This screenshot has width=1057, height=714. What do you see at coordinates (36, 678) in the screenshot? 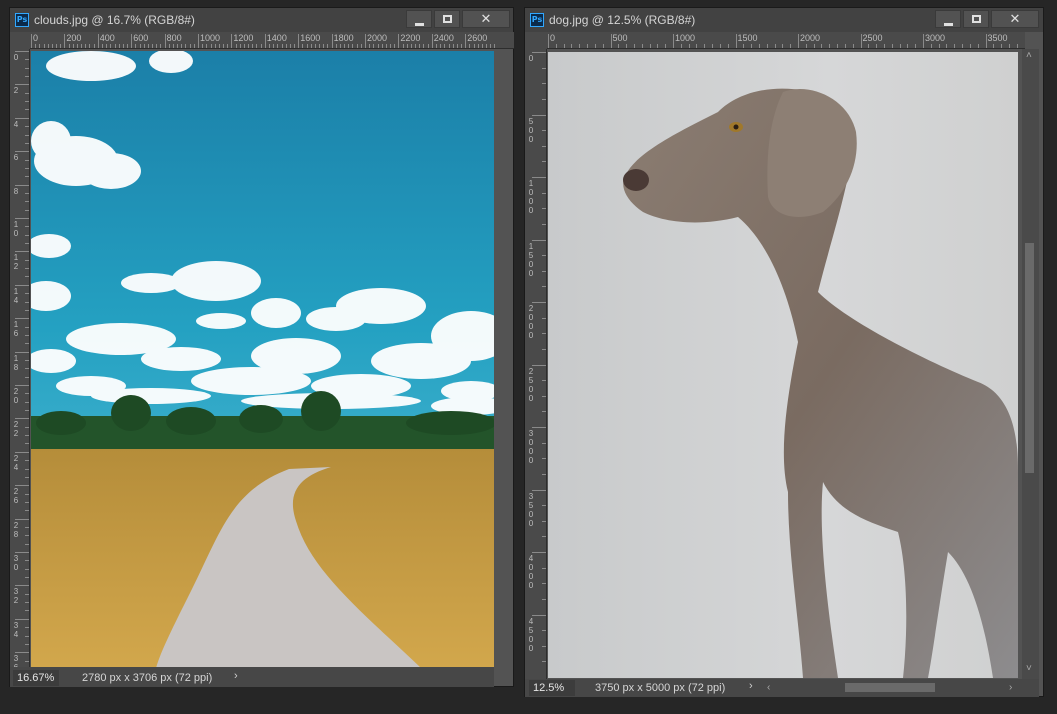
I see `zoom-level-field: 16.67%` at bounding box center [36, 678].